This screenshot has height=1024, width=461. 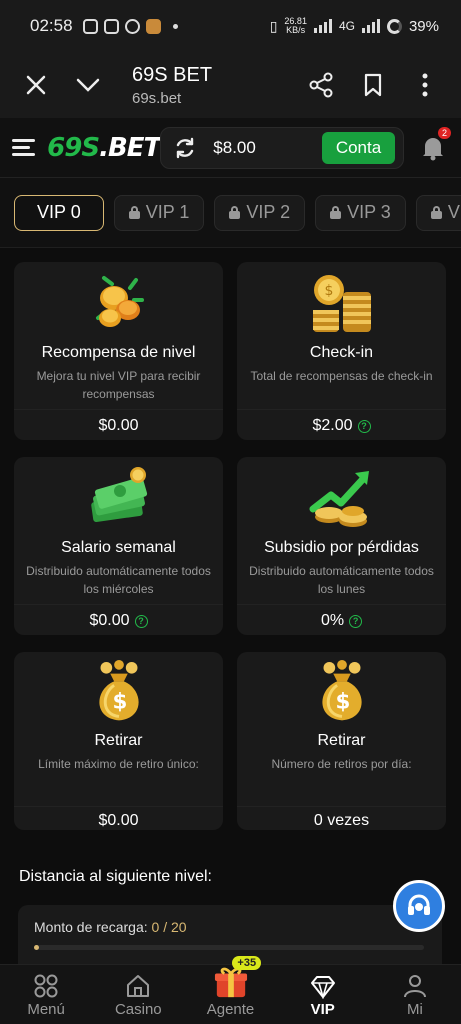 What do you see at coordinates (118, 764) in the screenshot?
I see `benefit-description: Límite máximo de retiro único:` at bounding box center [118, 764].